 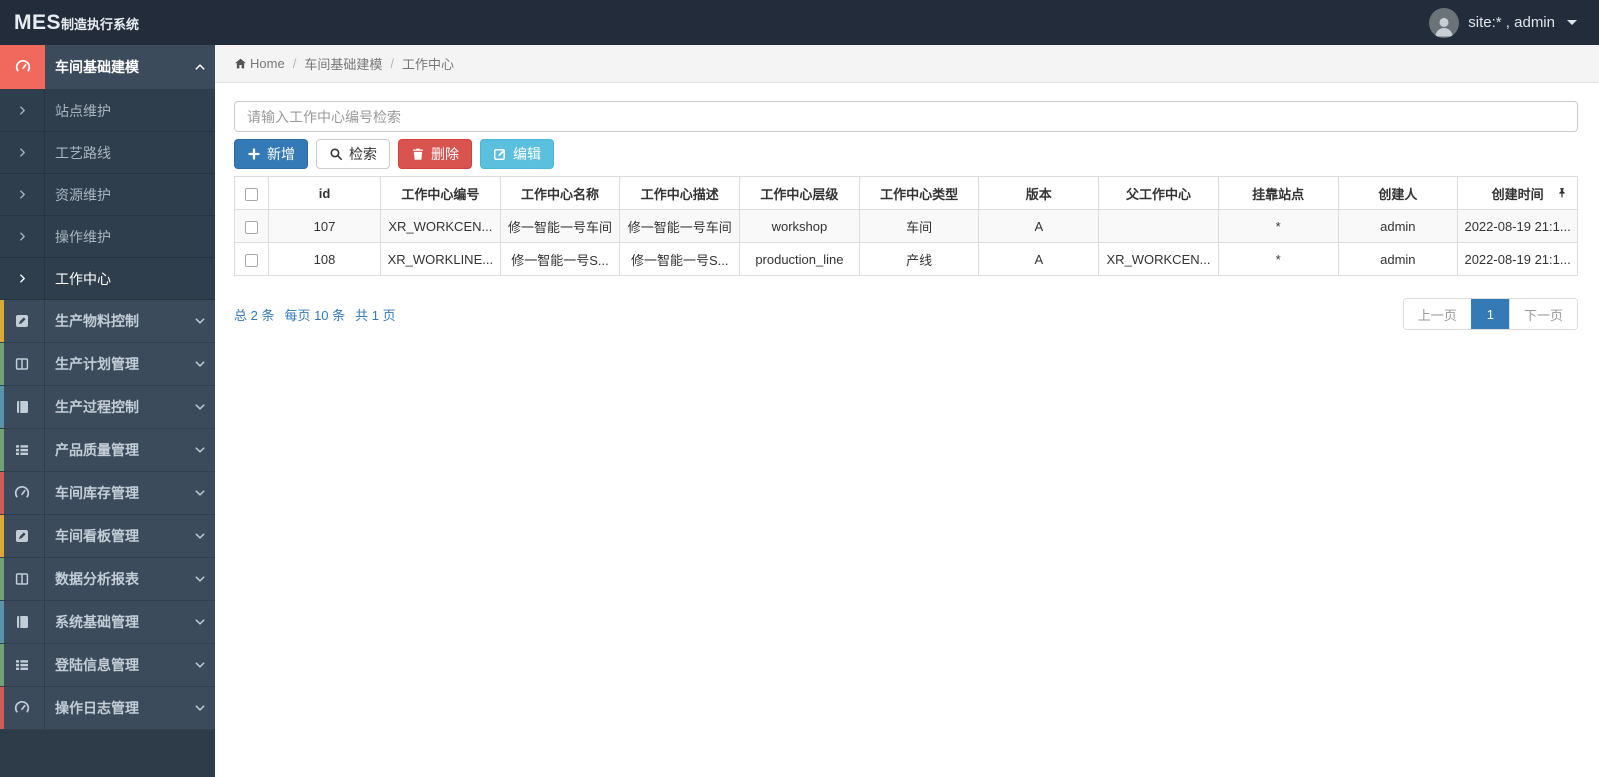 I want to click on sidebar-item-login-info-management: 登陆信息管理, so click(x=107, y=665).